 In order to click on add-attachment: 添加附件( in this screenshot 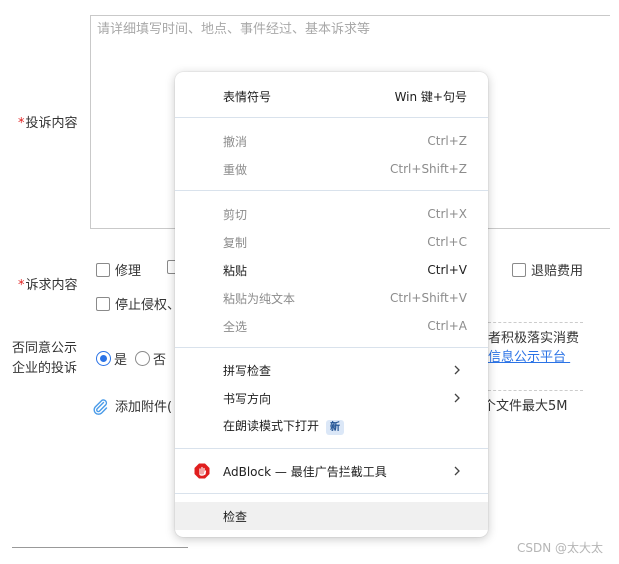, I will do `click(131, 405)`.